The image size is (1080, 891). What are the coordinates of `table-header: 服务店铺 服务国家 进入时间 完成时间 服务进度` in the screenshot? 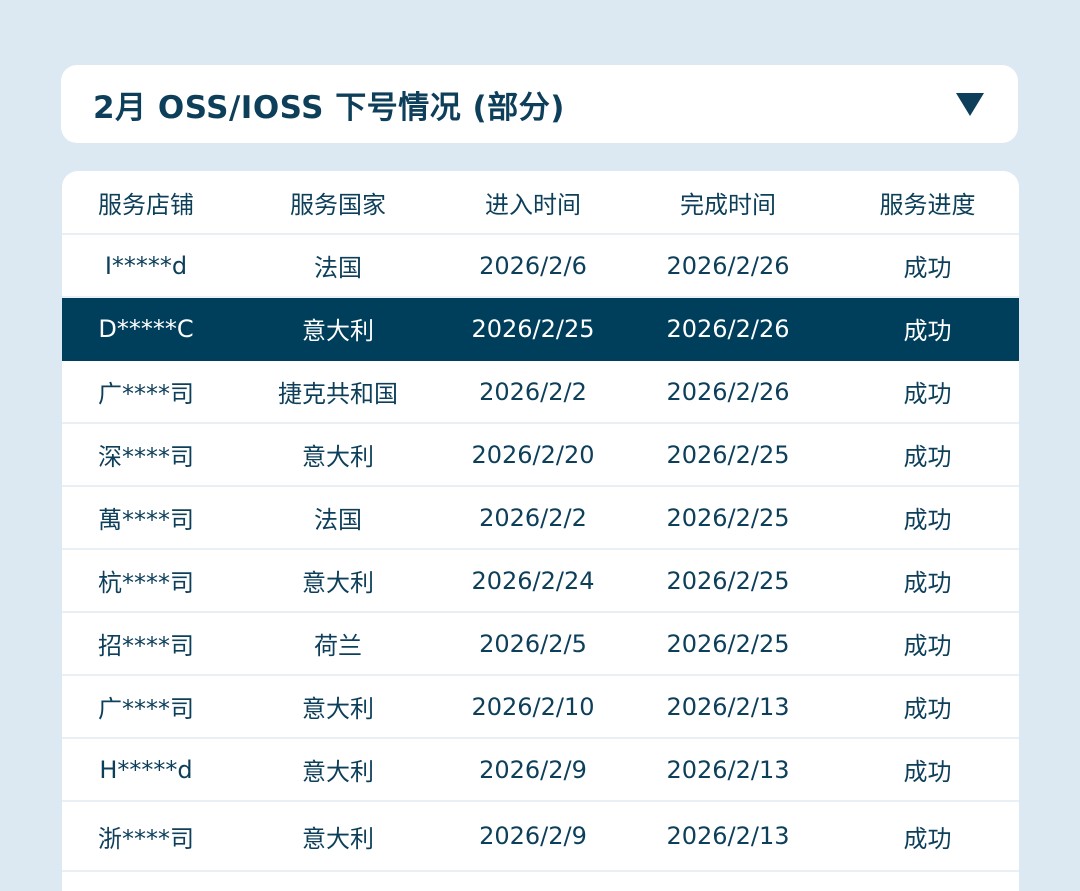 It's located at (540, 203).